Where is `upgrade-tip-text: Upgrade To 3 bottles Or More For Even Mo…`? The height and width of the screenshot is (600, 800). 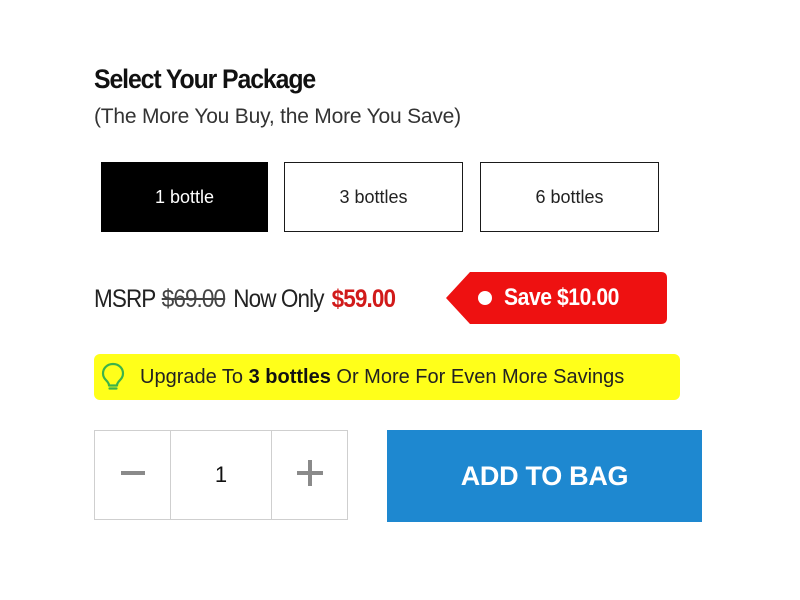 upgrade-tip-text: Upgrade To 3 bottles Or More For Even Mo… is located at coordinates (382, 377).